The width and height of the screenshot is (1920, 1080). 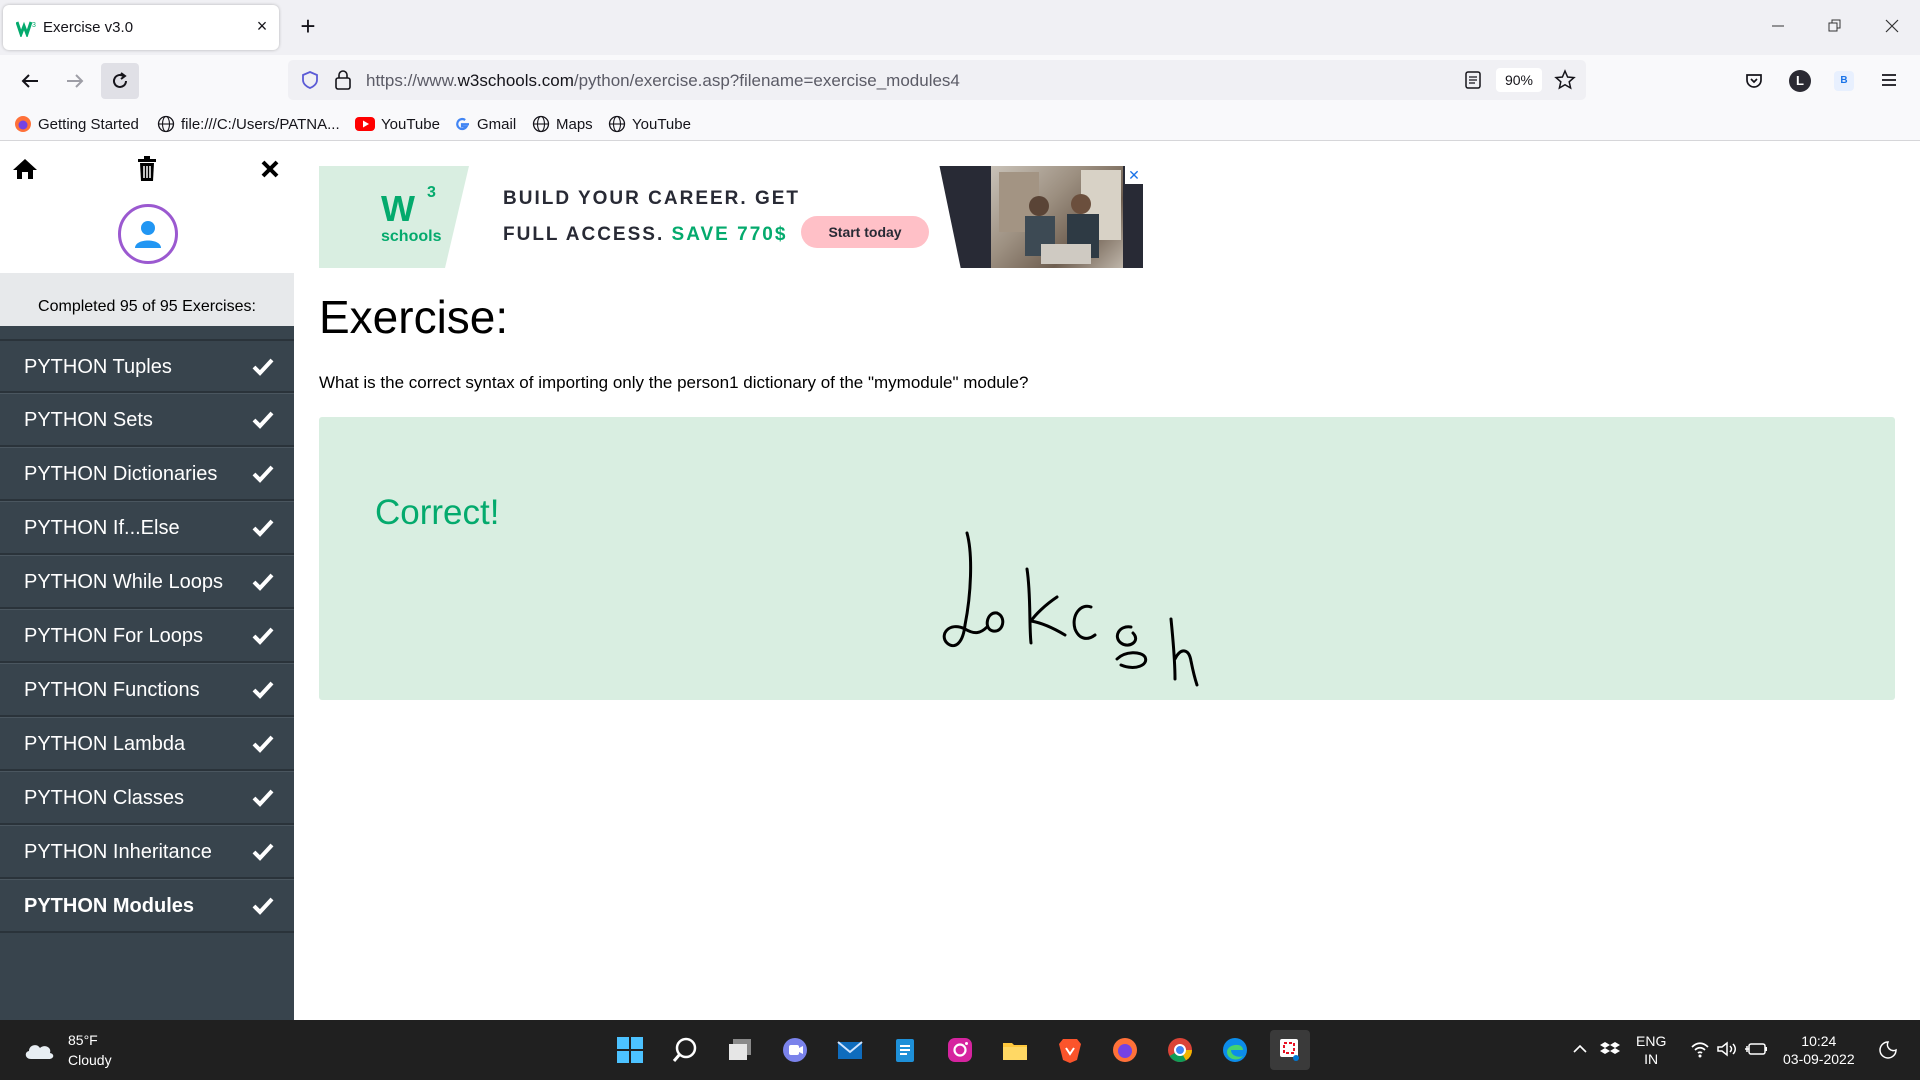 I want to click on windows-taskbar: 85°F Cloudy ENG IN 10:24 03-09-2022, so click(x=960, y=1050).